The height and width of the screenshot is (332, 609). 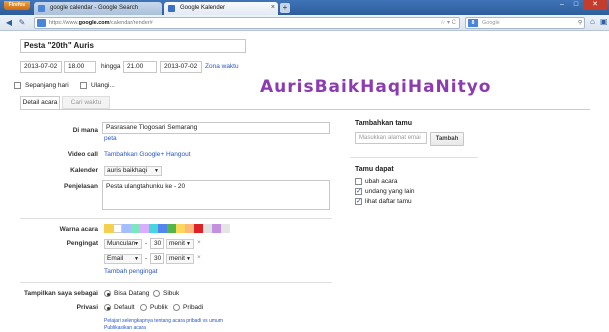 What do you see at coordinates (133, 46) in the screenshot?
I see `event-title-input: Pesta "20th" Auris` at bounding box center [133, 46].